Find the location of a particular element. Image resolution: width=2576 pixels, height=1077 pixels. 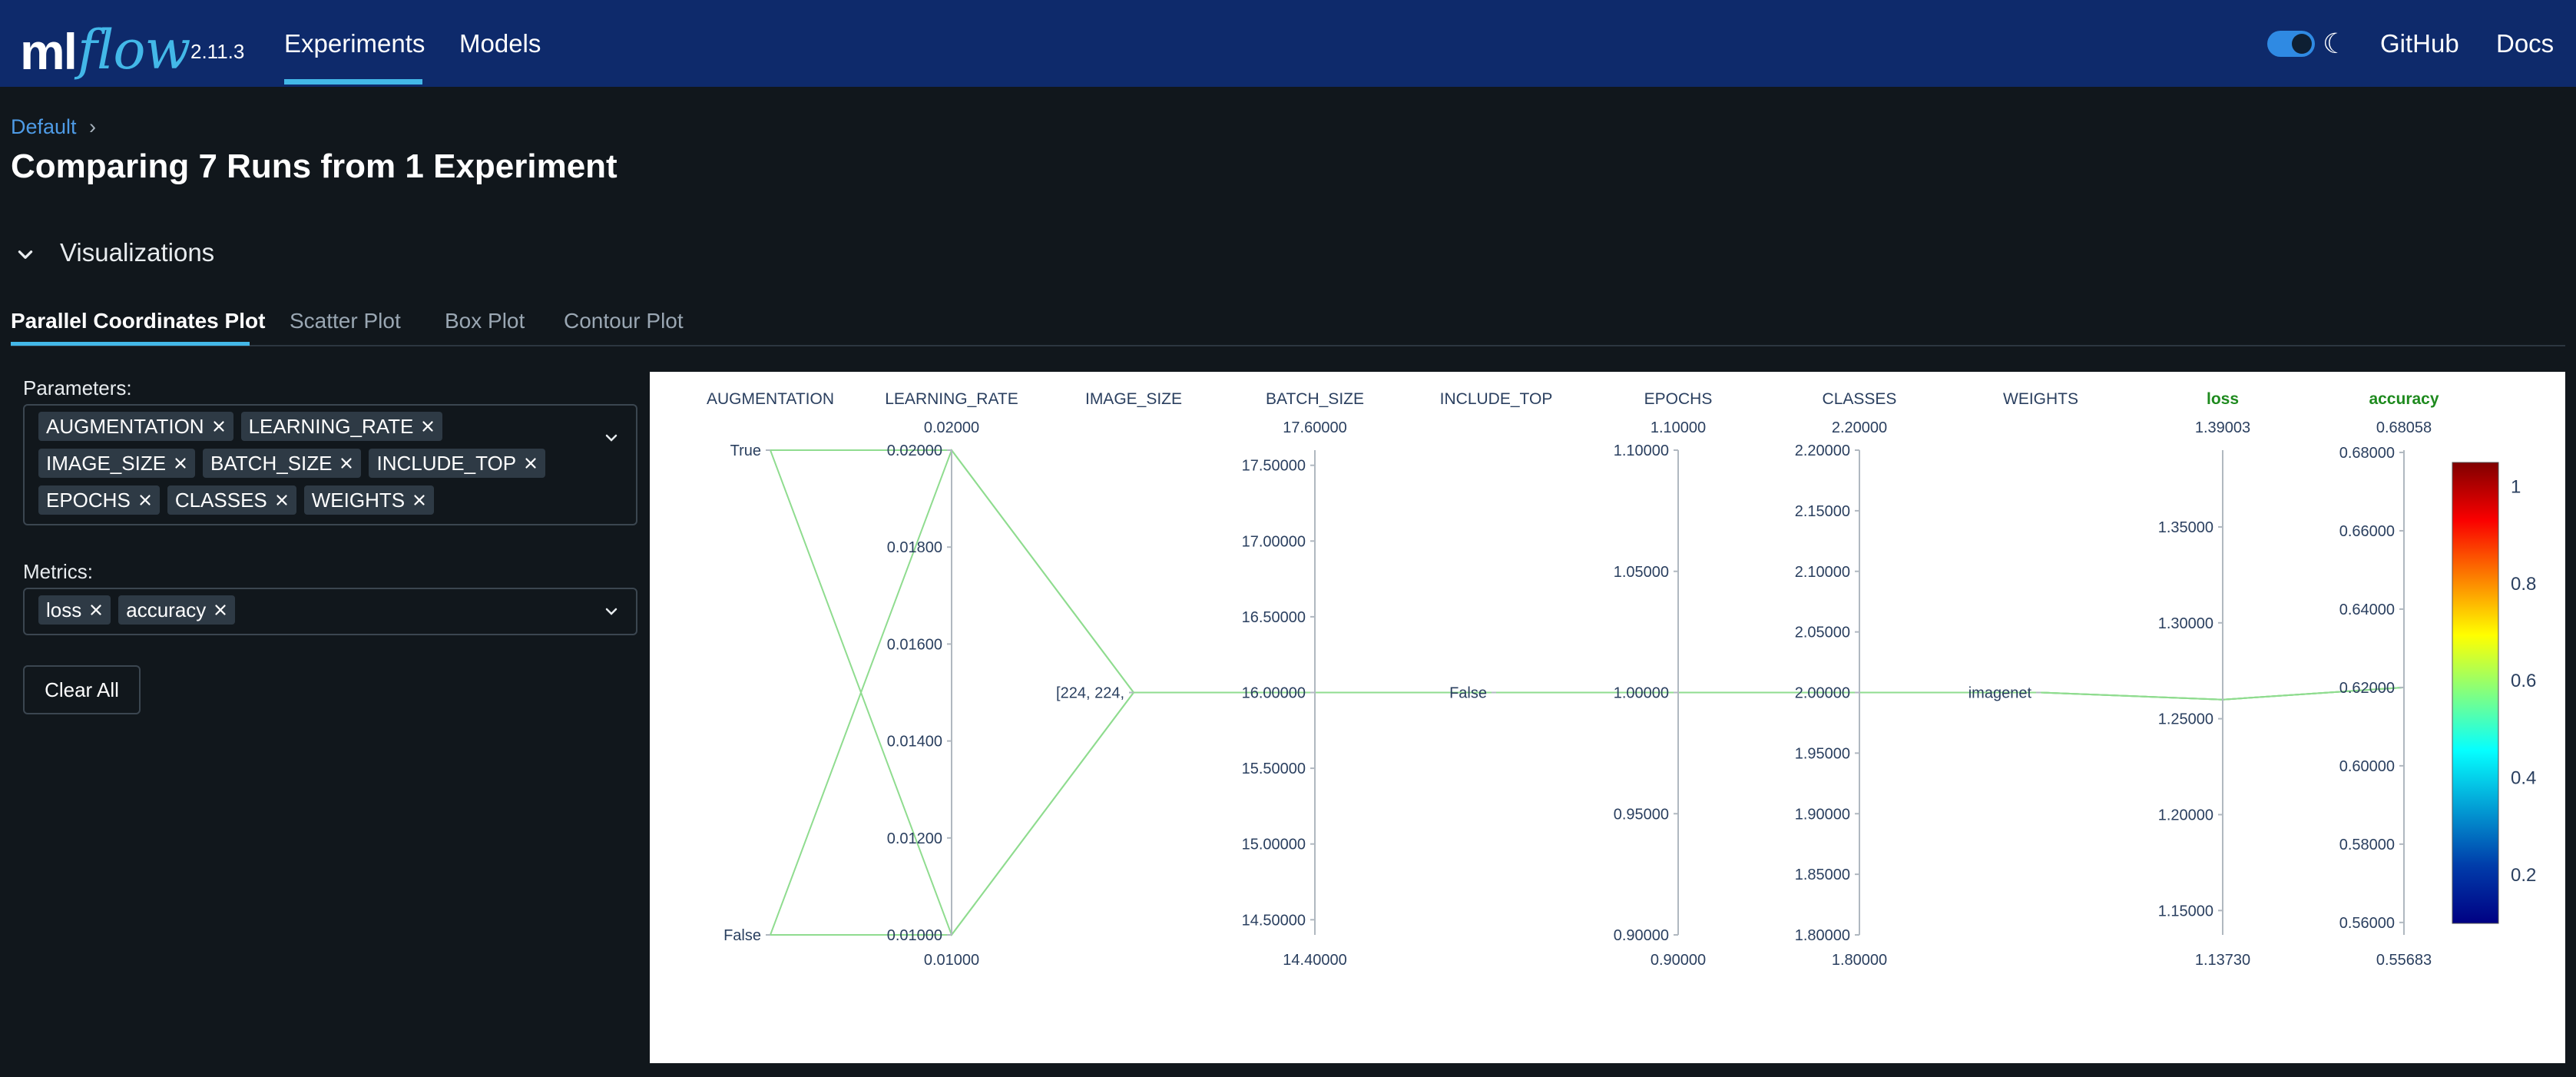

run-line is located at coordinates (1588, 575).